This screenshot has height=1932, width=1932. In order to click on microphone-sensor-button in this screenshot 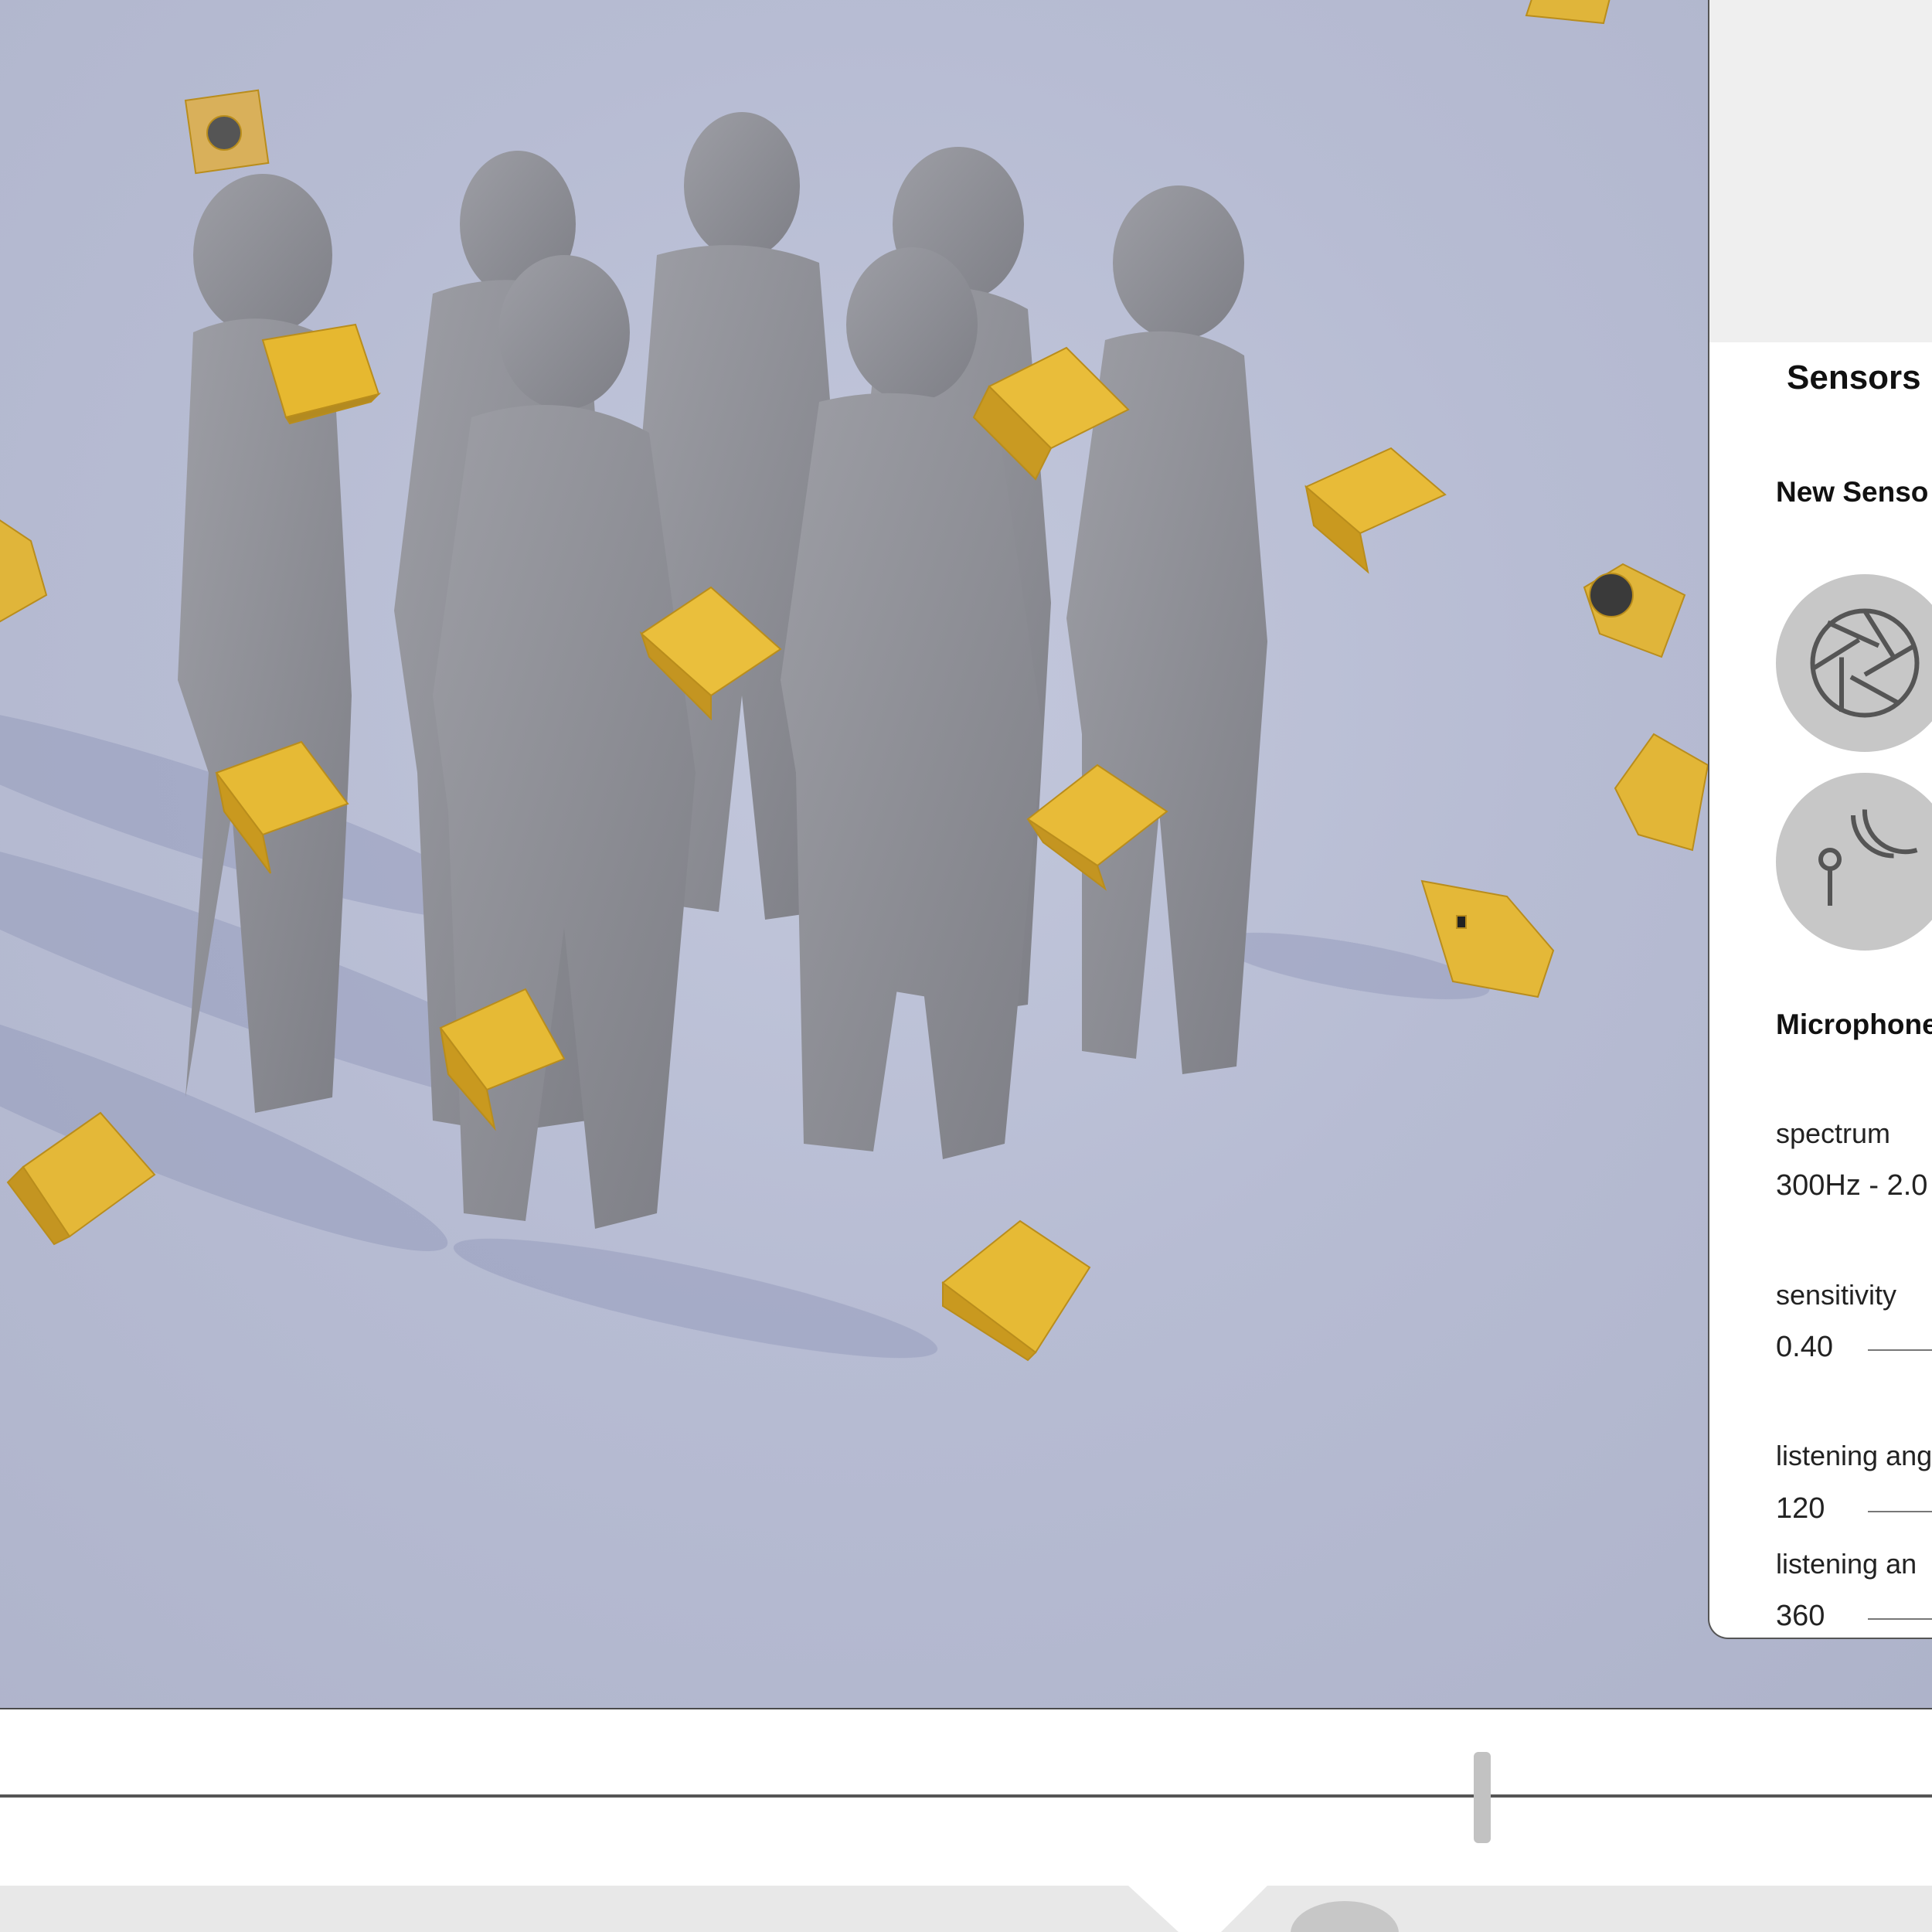, I will do `click(1854, 862)`.